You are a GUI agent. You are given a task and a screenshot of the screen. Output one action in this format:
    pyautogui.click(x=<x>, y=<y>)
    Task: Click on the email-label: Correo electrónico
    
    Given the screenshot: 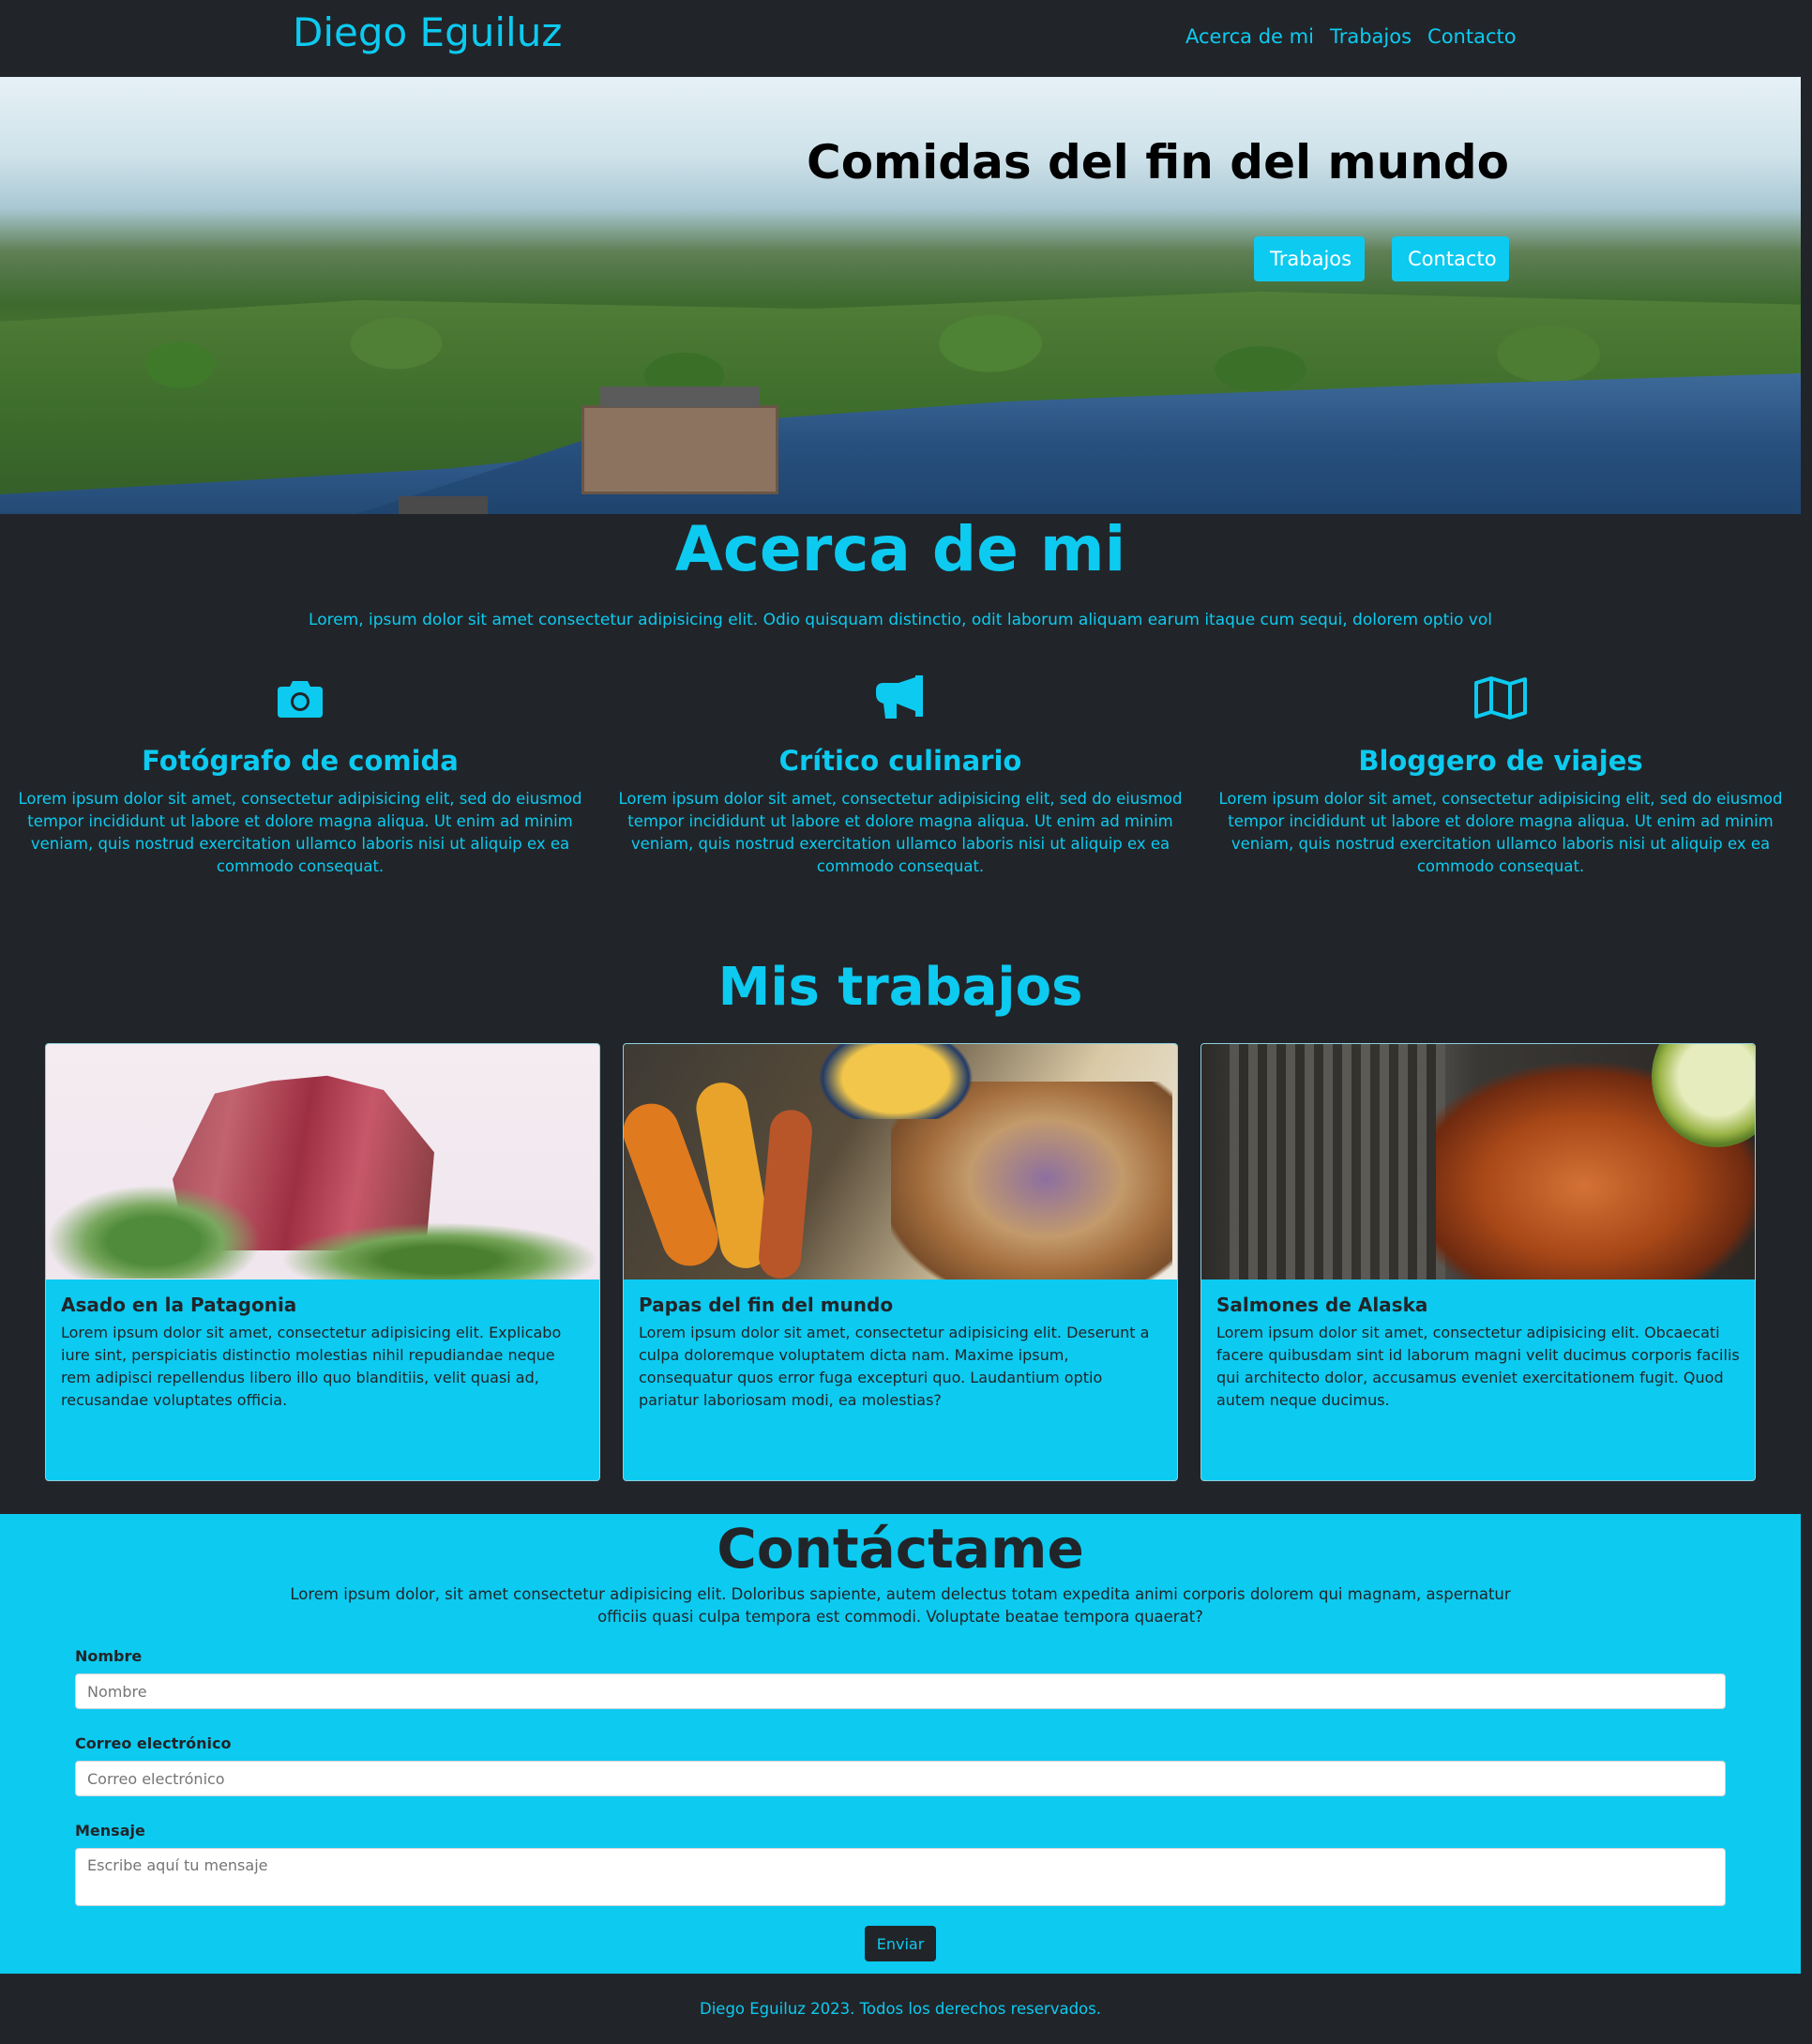 What is the action you would take?
    pyautogui.click(x=153, y=1743)
    